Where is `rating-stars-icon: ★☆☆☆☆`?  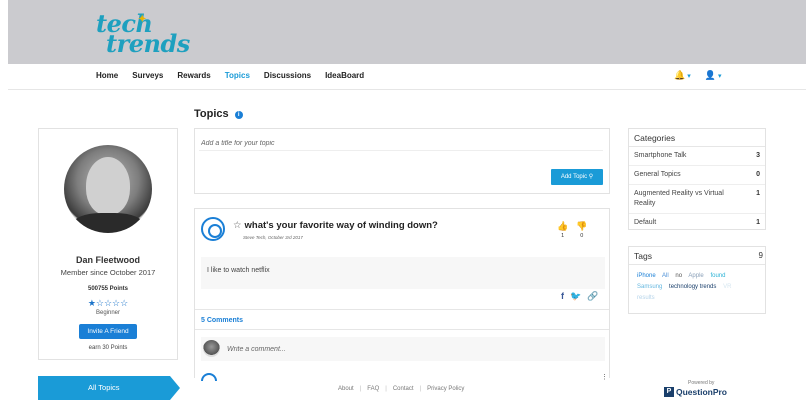
rating-stars-icon: ★☆☆☆☆ is located at coordinates (108, 303).